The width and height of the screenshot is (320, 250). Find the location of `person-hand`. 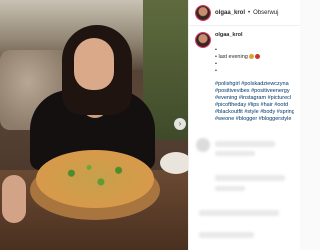

person-hand is located at coordinates (14, 199).